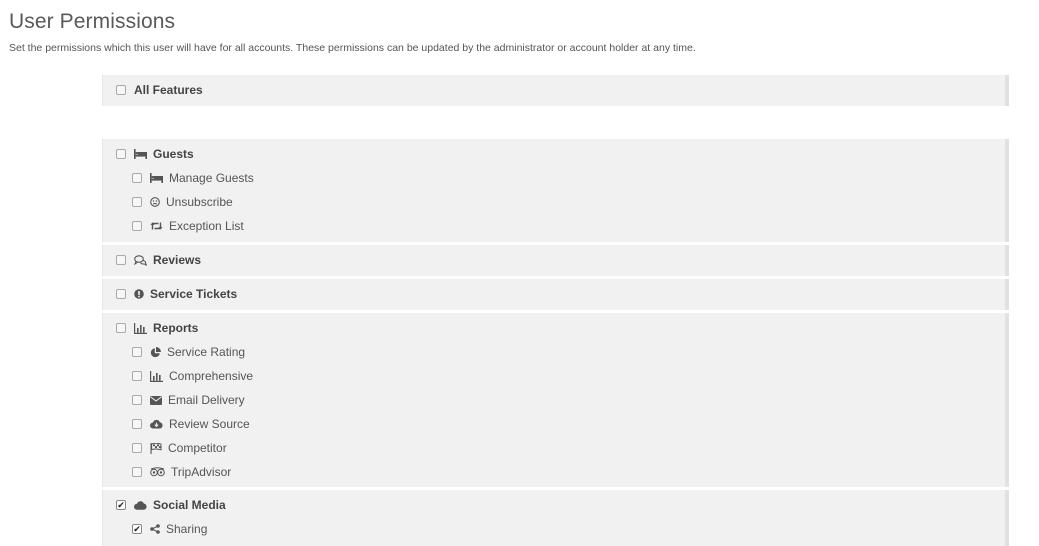 Image resolution: width=1039 pixels, height=546 pixels. I want to click on permission-unsubscribe: Unsubscribe, so click(182, 202).